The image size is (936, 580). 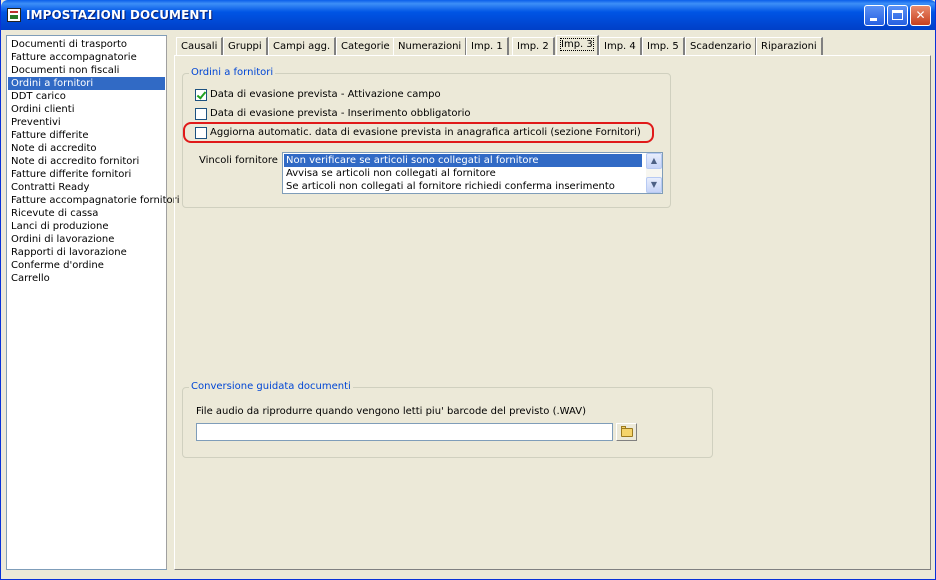 I want to click on close-button: ✕, so click(x=920, y=15).